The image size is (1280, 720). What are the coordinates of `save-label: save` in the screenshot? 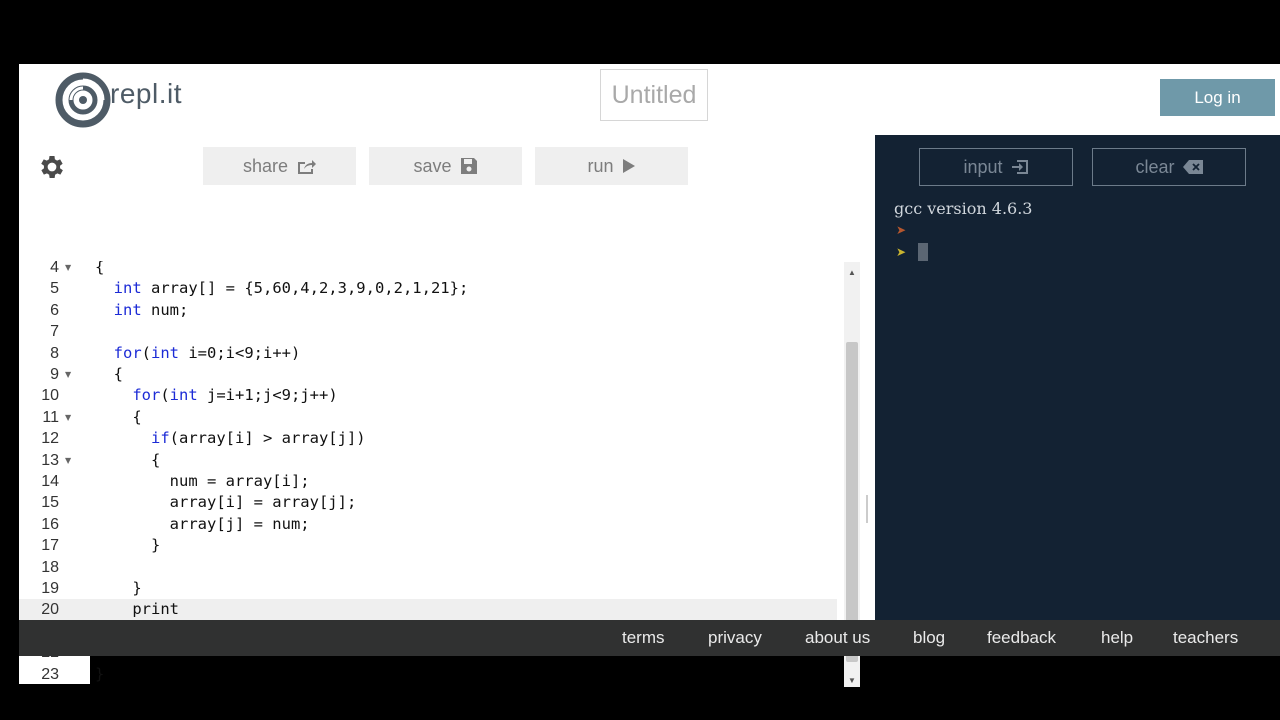 It's located at (432, 165).